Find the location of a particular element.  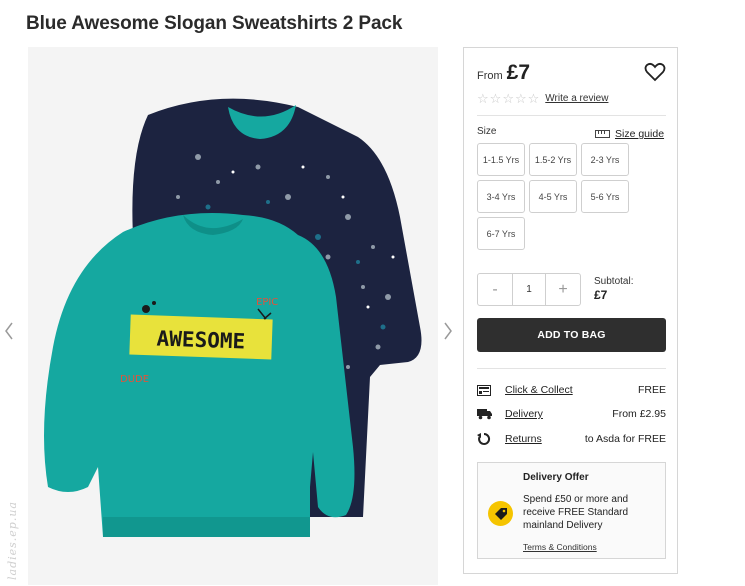

gallery-next-button is located at coordinates (448, 331).